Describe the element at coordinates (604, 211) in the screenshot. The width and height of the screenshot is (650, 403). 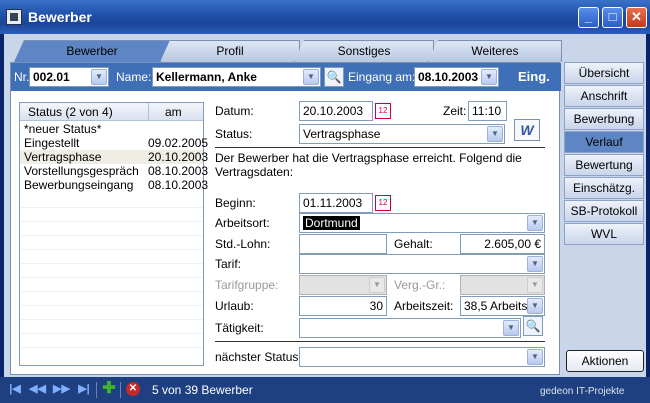
I see `sidebar-item-sb-protokoll: SB-Protokoll` at that location.